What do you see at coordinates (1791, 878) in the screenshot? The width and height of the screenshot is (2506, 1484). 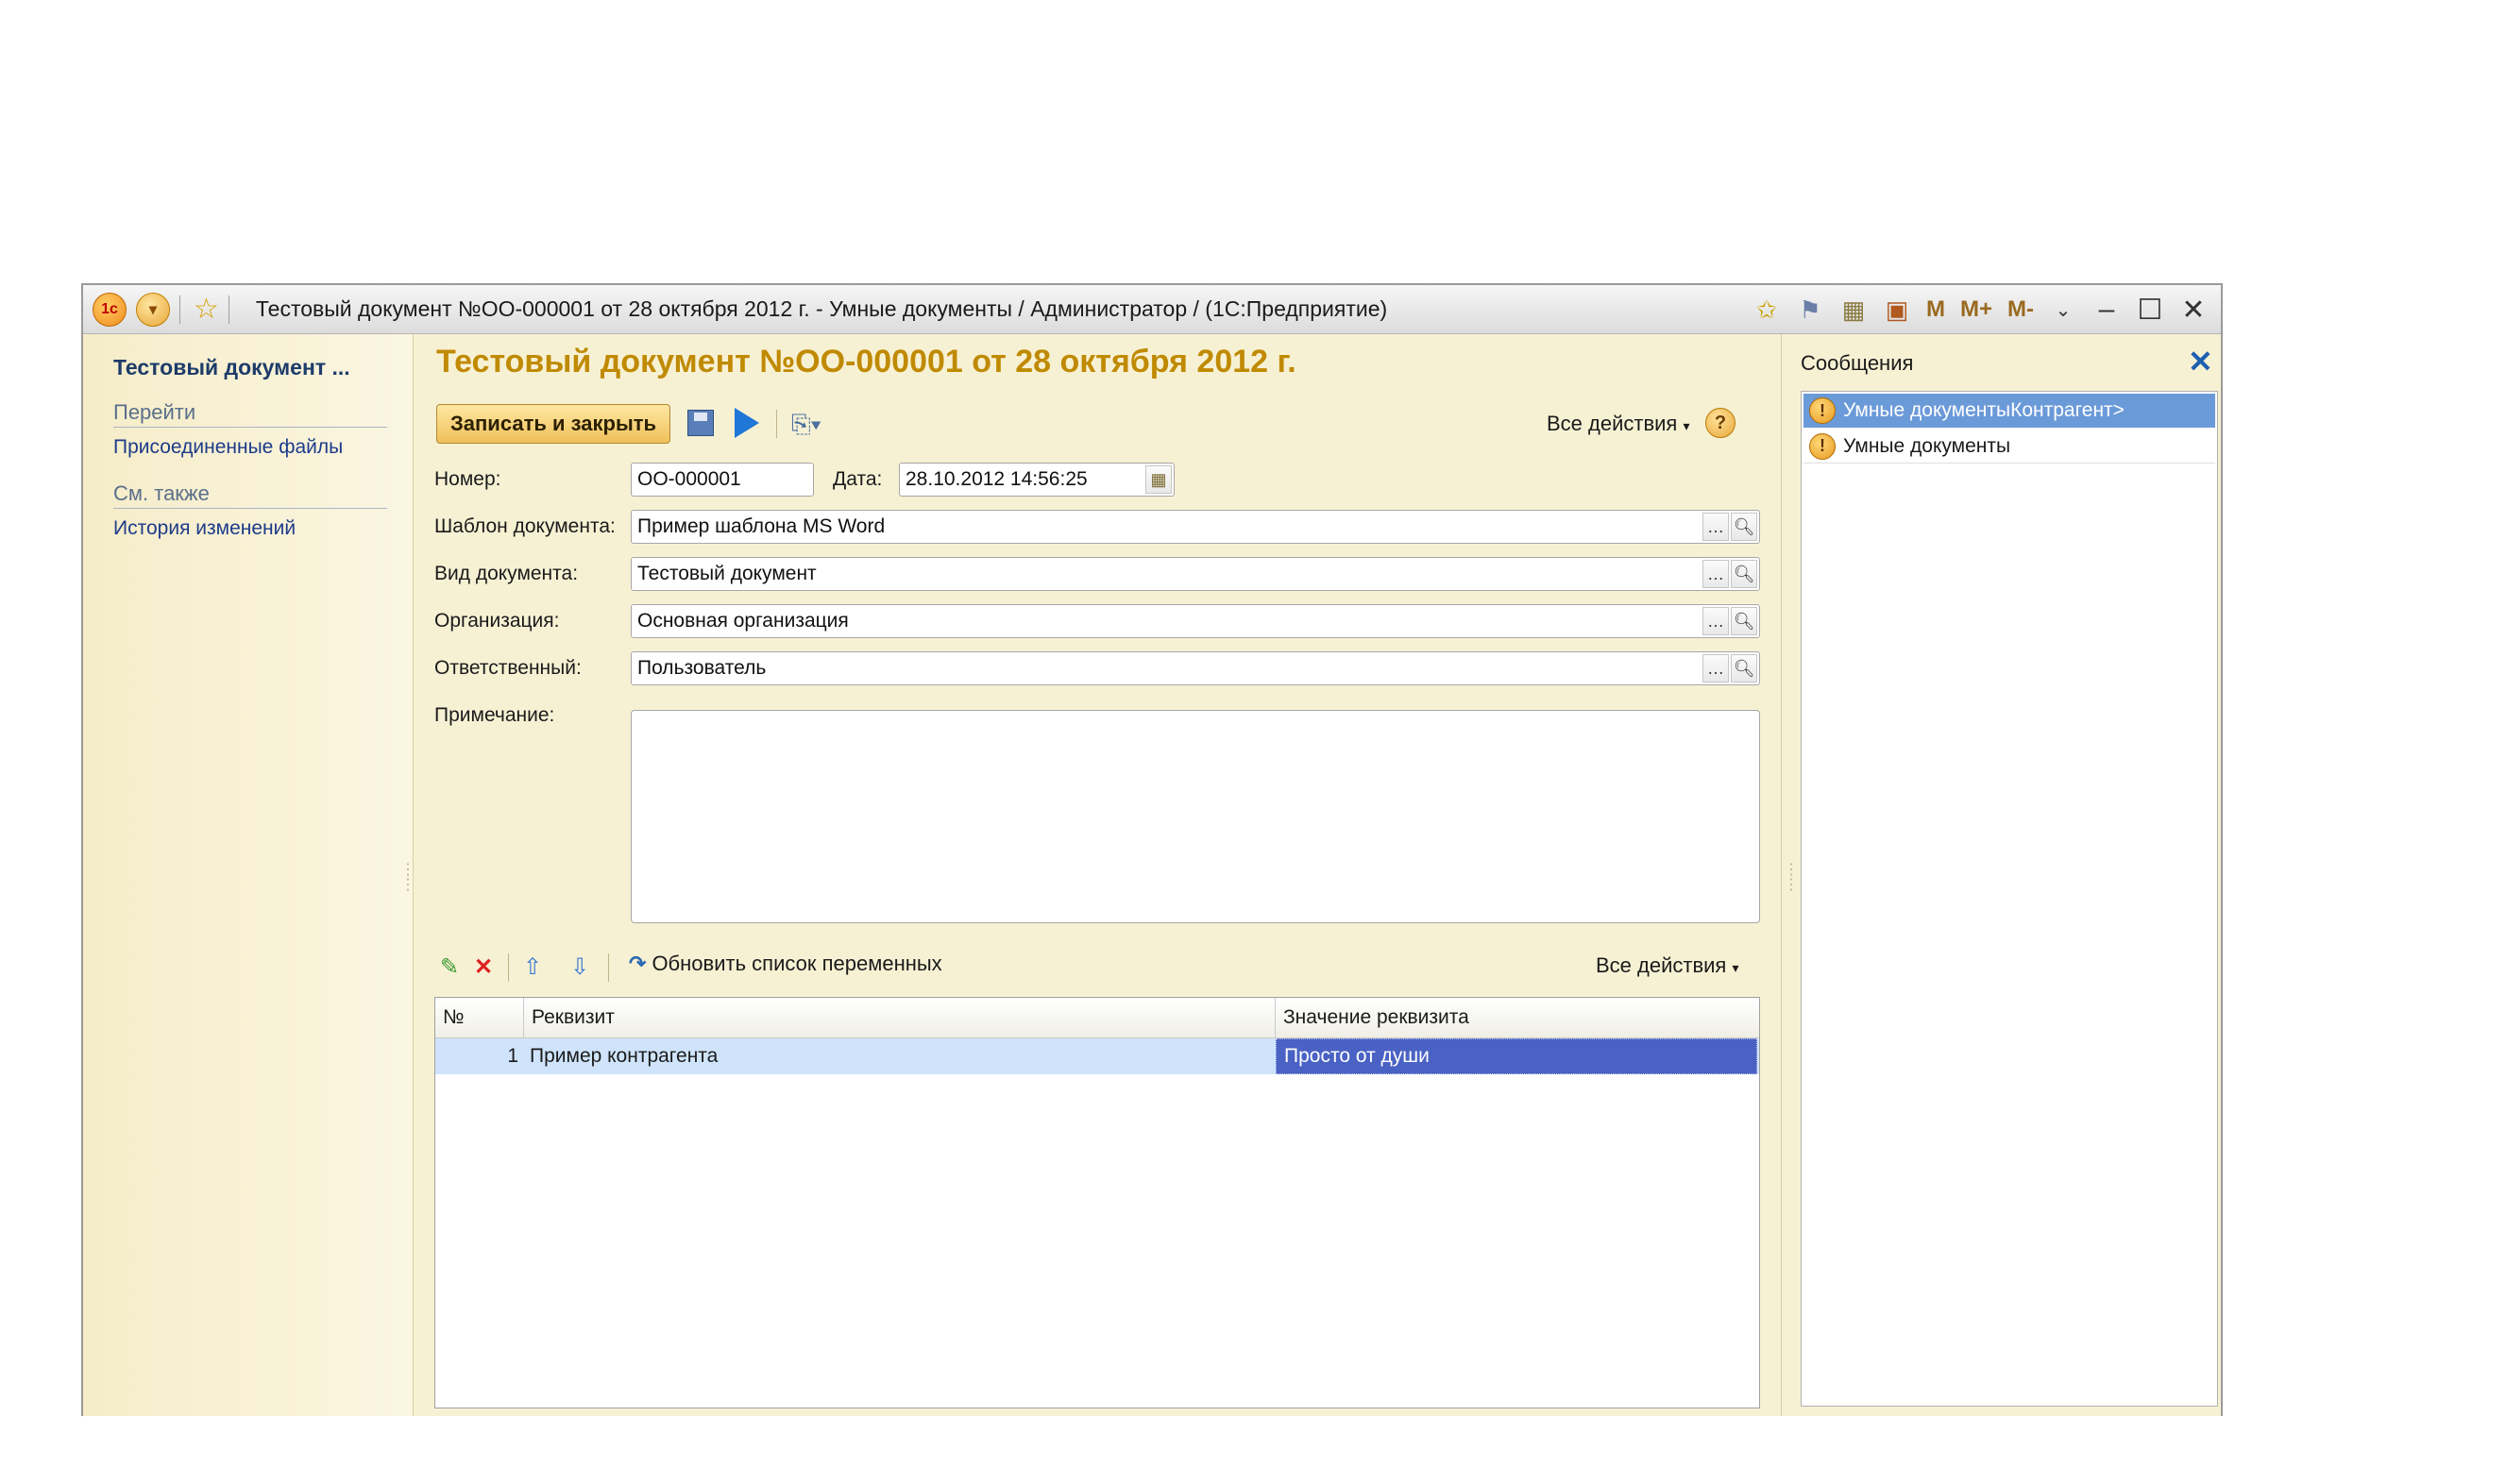 I see `panel-resize-grip: ⋮ ⋮` at bounding box center [1791, 878].